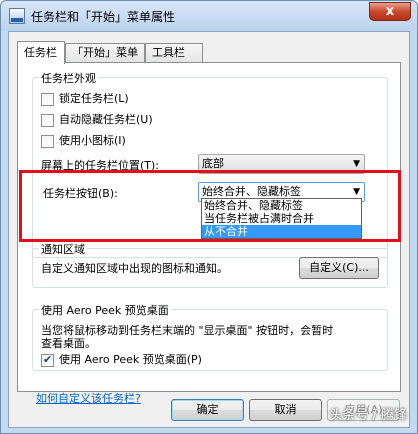 This screenshot has height=434, width=418. Describe the element at coordinates (47, 360) in the screenshot. I see `checkbox-box-checked` at that location.